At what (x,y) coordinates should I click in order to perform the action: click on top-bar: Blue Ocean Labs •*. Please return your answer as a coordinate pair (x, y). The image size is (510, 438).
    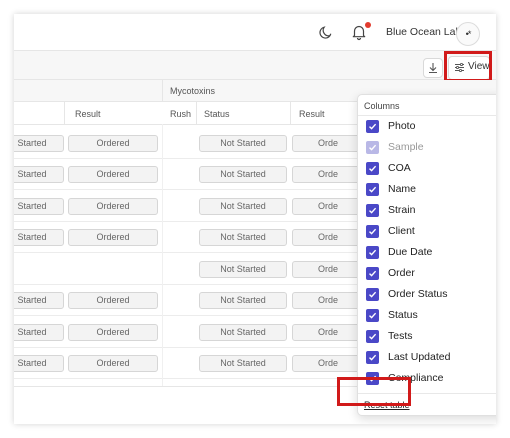
    Looking at the image, I should click on (255, 32).